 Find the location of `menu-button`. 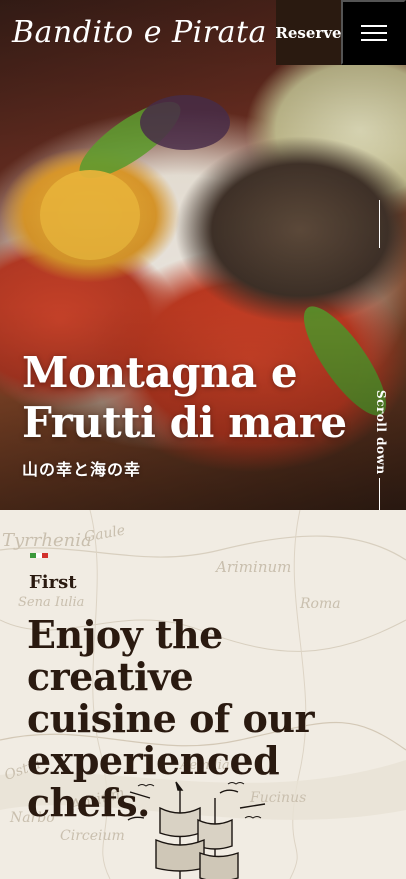

menu-button is located at coordinates (373, 32).